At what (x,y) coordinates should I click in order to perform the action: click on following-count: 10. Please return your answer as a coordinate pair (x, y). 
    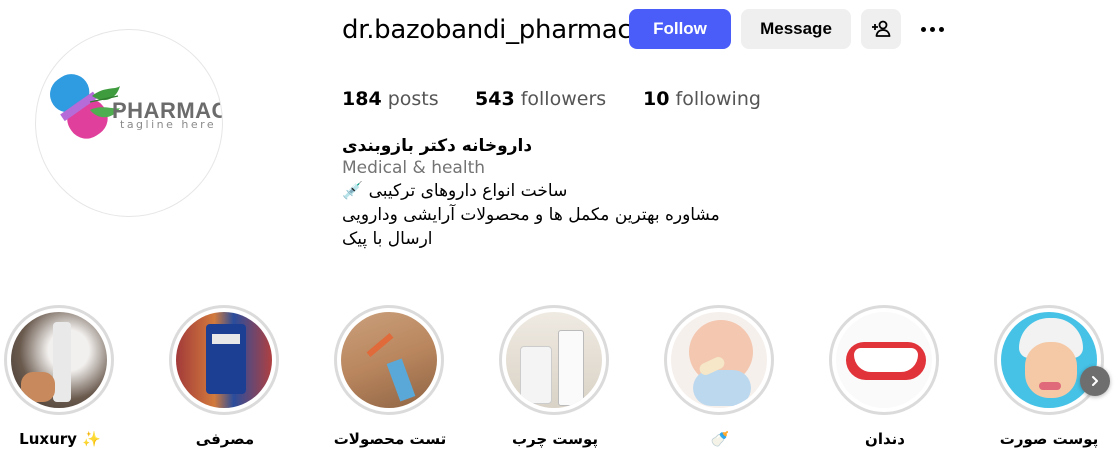
    Looking at the image, I should click on (656, 99).